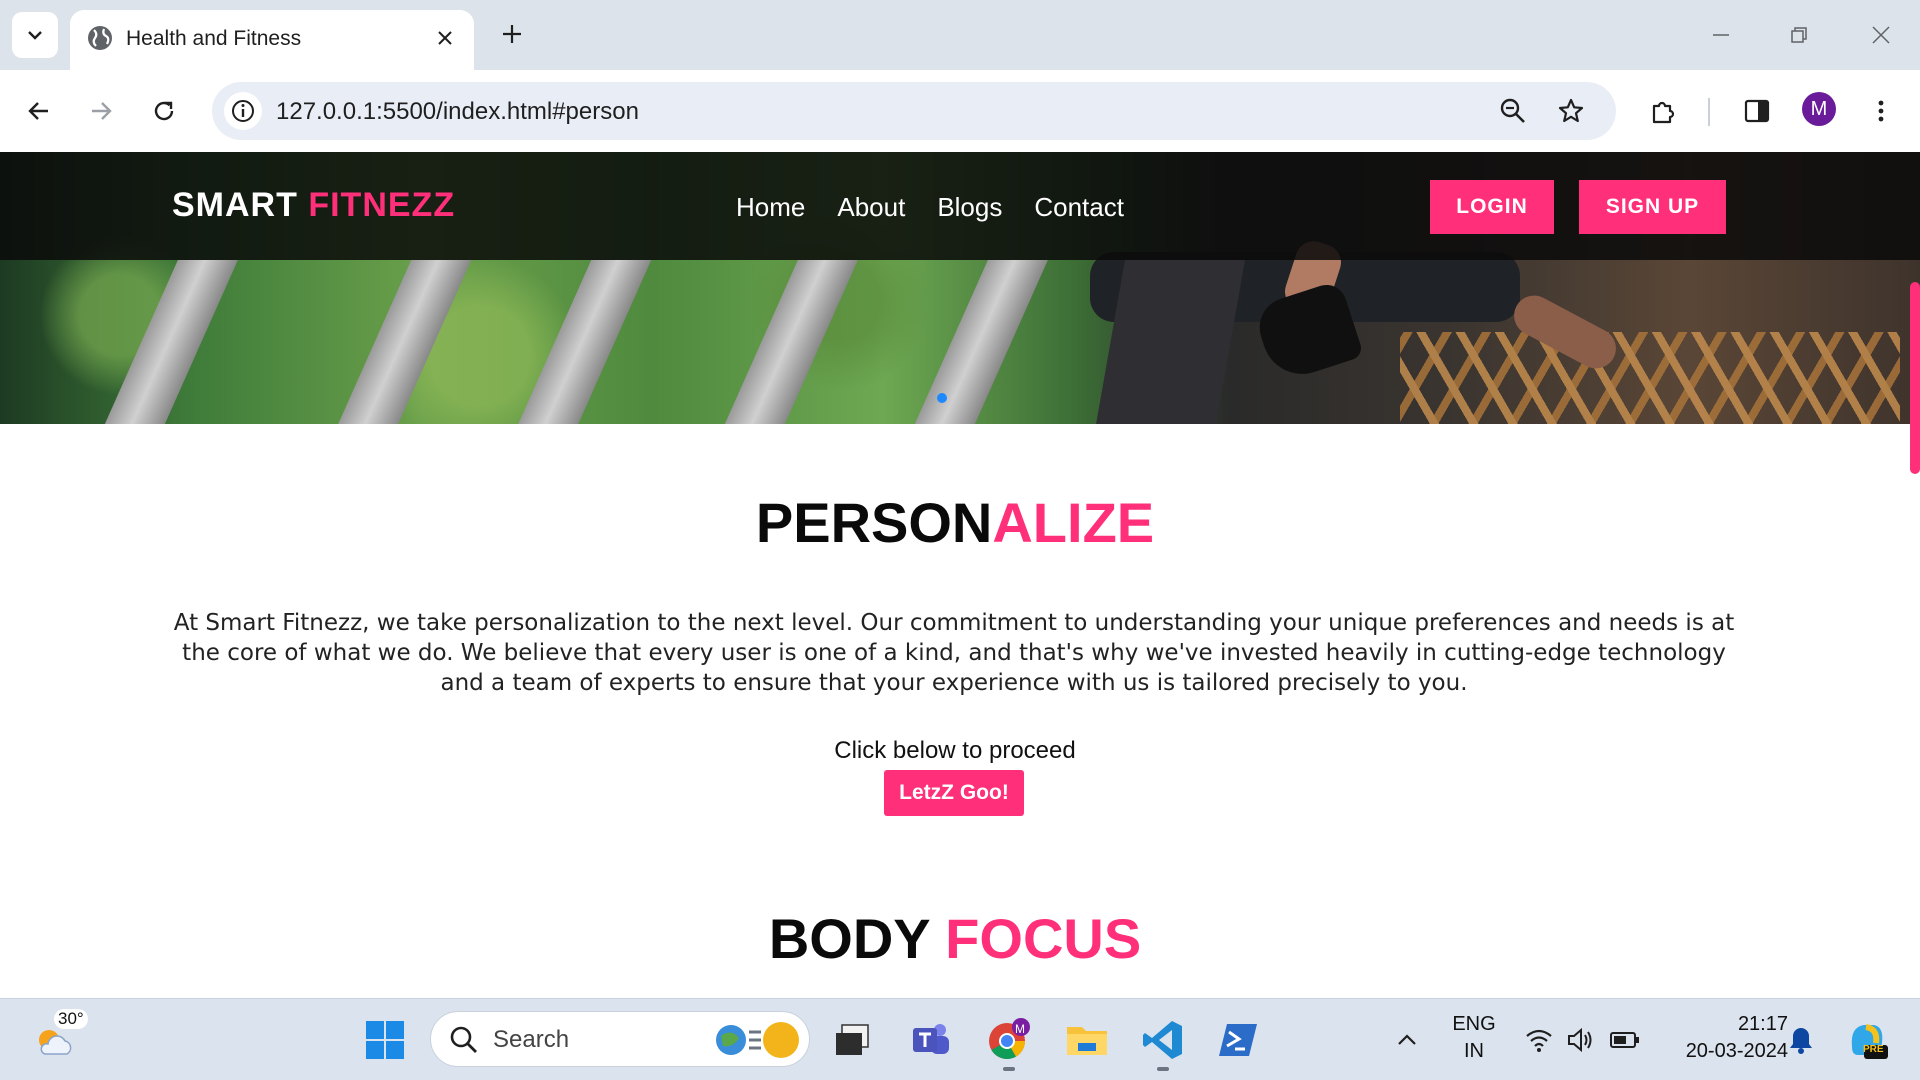  Describe the element at coordinates (100, 38) in the screenshot. I see `globe-icon` at that location.